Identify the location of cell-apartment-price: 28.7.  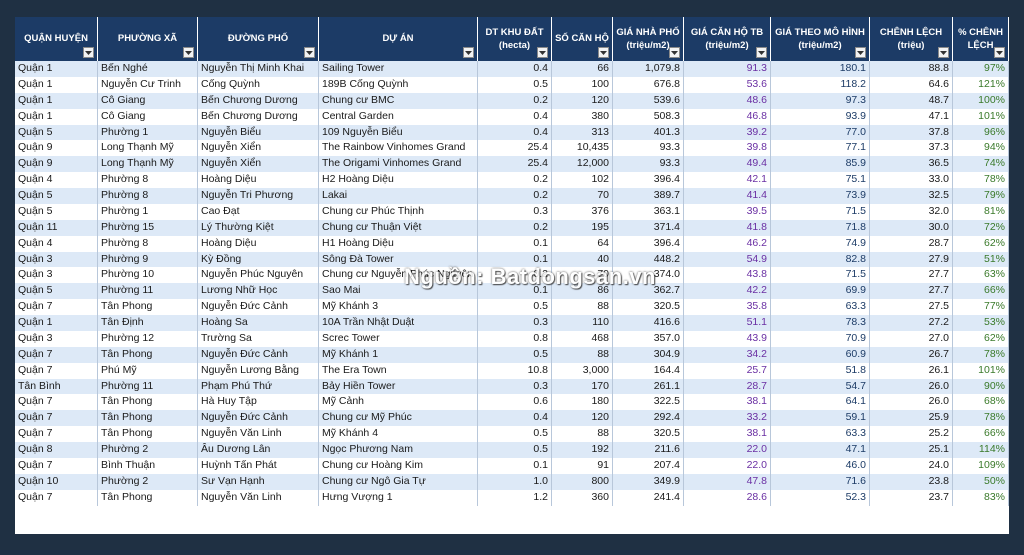
(727, 386).